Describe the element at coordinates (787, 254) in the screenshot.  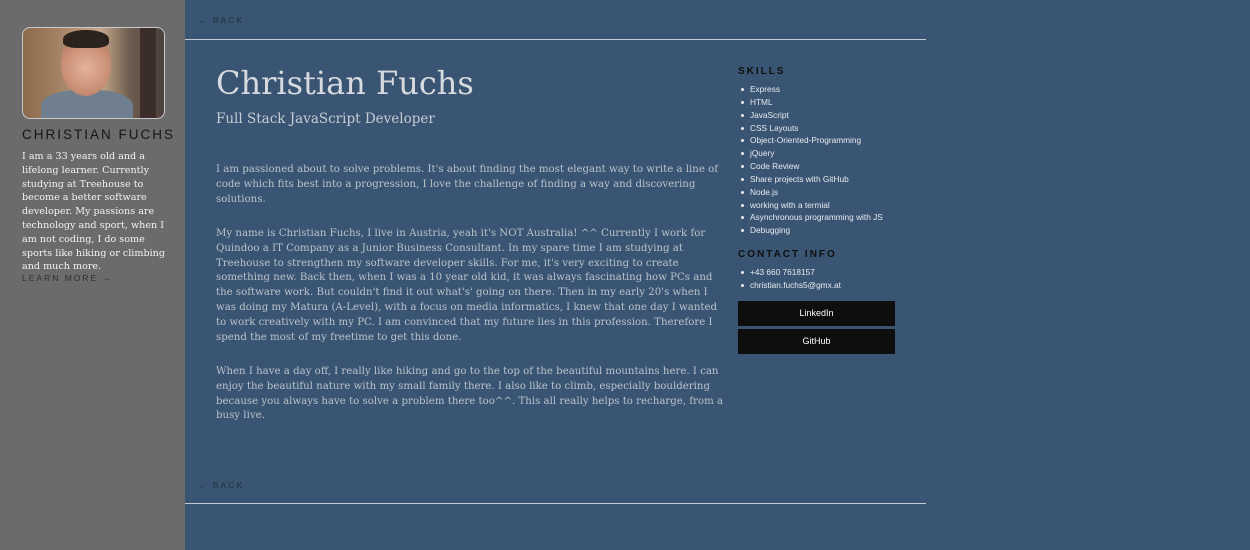
I see `contact-heading: CONTACT INFO` at that location.